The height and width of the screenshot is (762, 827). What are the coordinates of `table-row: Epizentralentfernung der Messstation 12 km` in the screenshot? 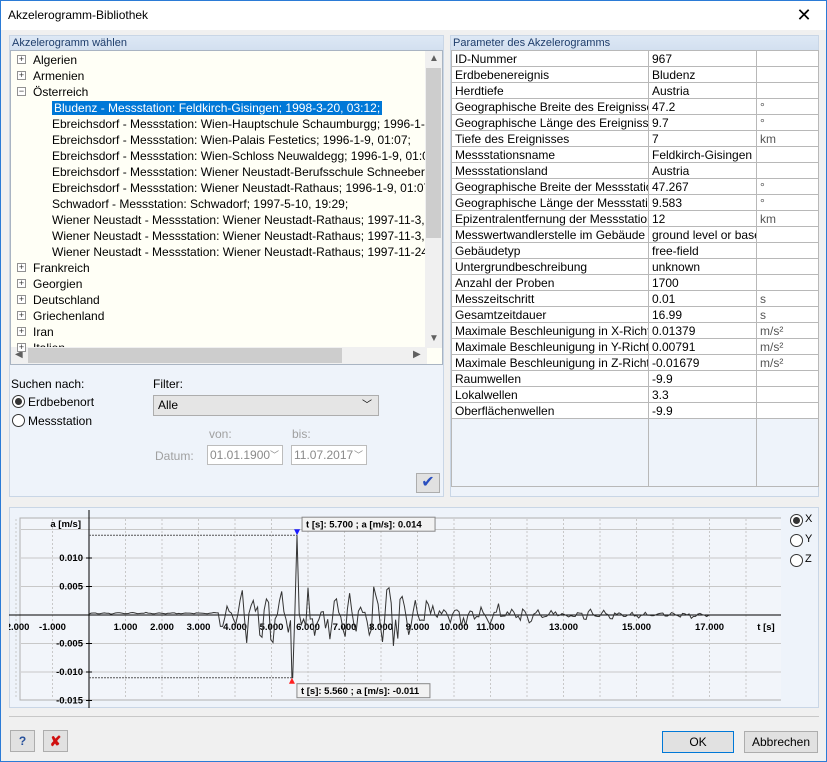 It's located at (635, 218).